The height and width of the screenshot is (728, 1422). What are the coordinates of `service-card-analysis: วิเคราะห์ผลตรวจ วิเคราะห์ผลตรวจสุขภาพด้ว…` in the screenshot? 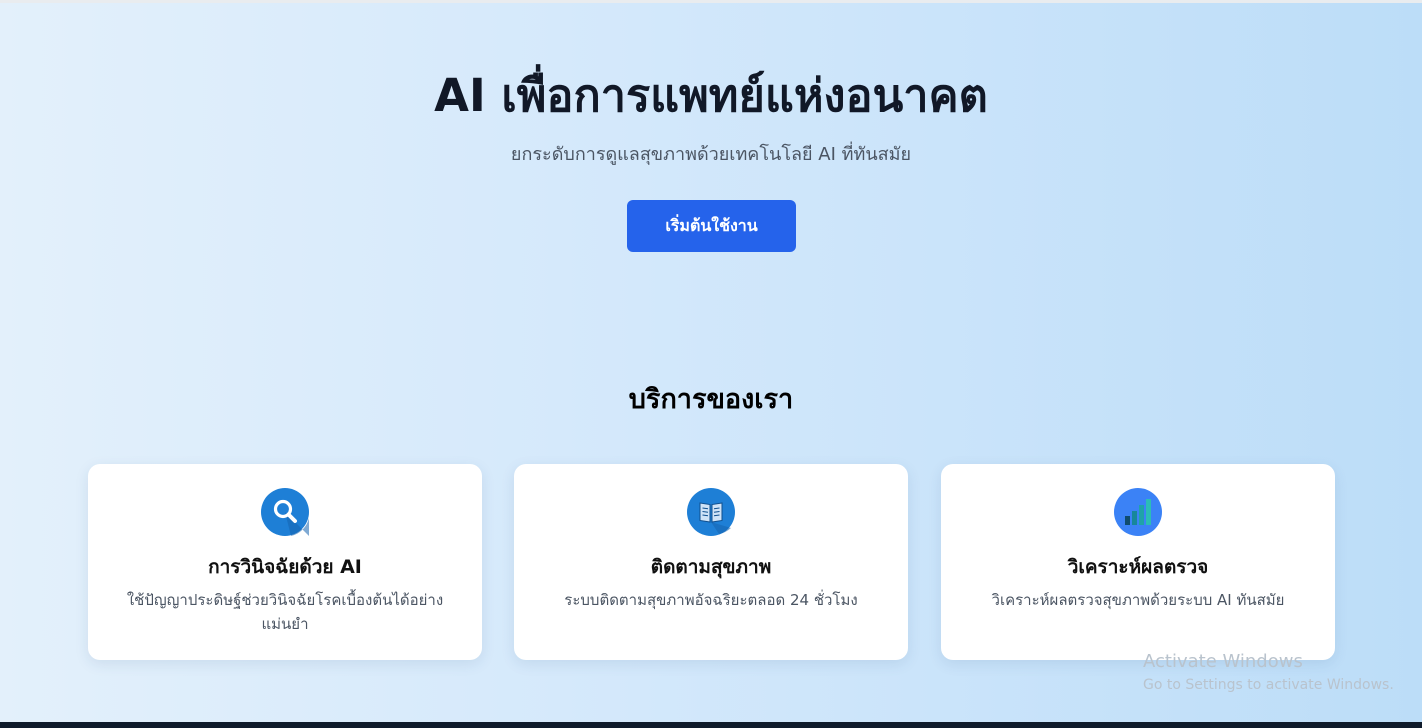 It's located at (1138, 562).